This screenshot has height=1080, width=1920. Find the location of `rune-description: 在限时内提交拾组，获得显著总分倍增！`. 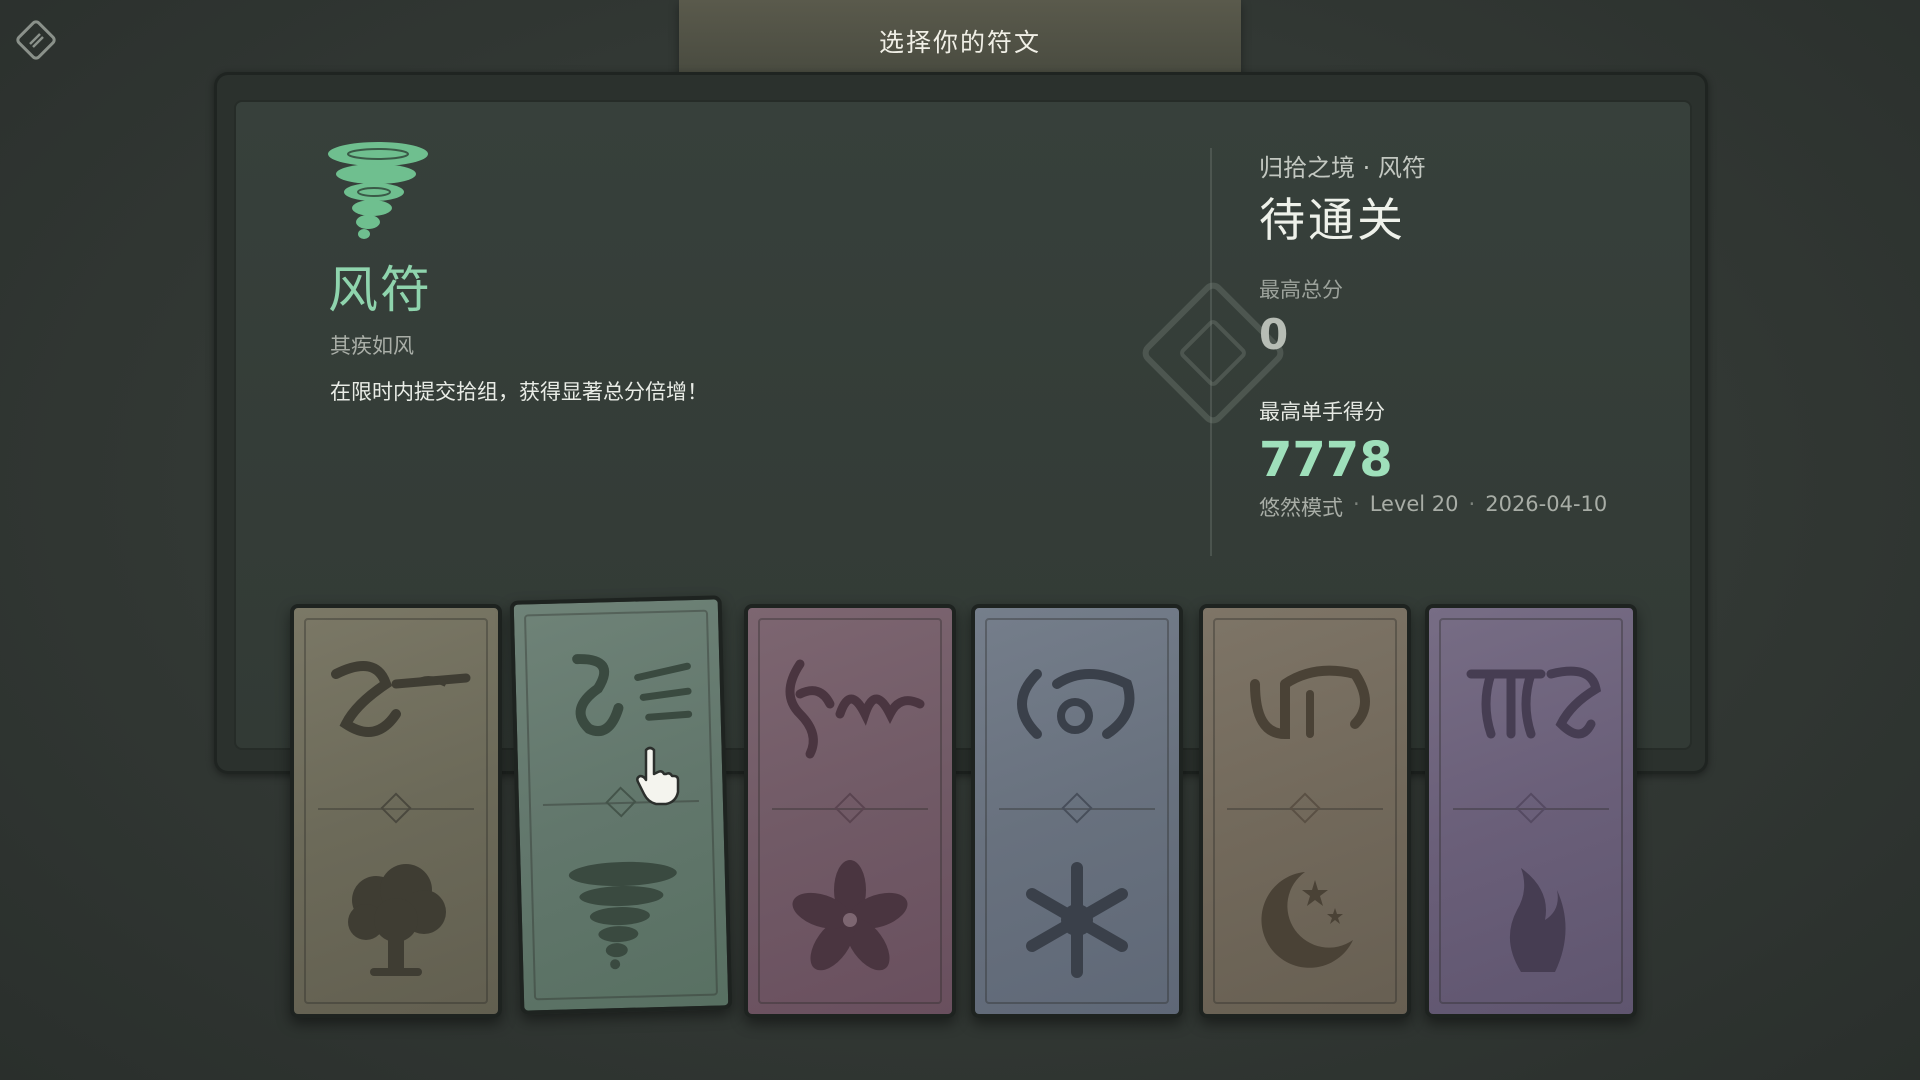

rune-description: 在限时内提交拾组，获得显著总分倍增！ is located at coordinates (519, 392).